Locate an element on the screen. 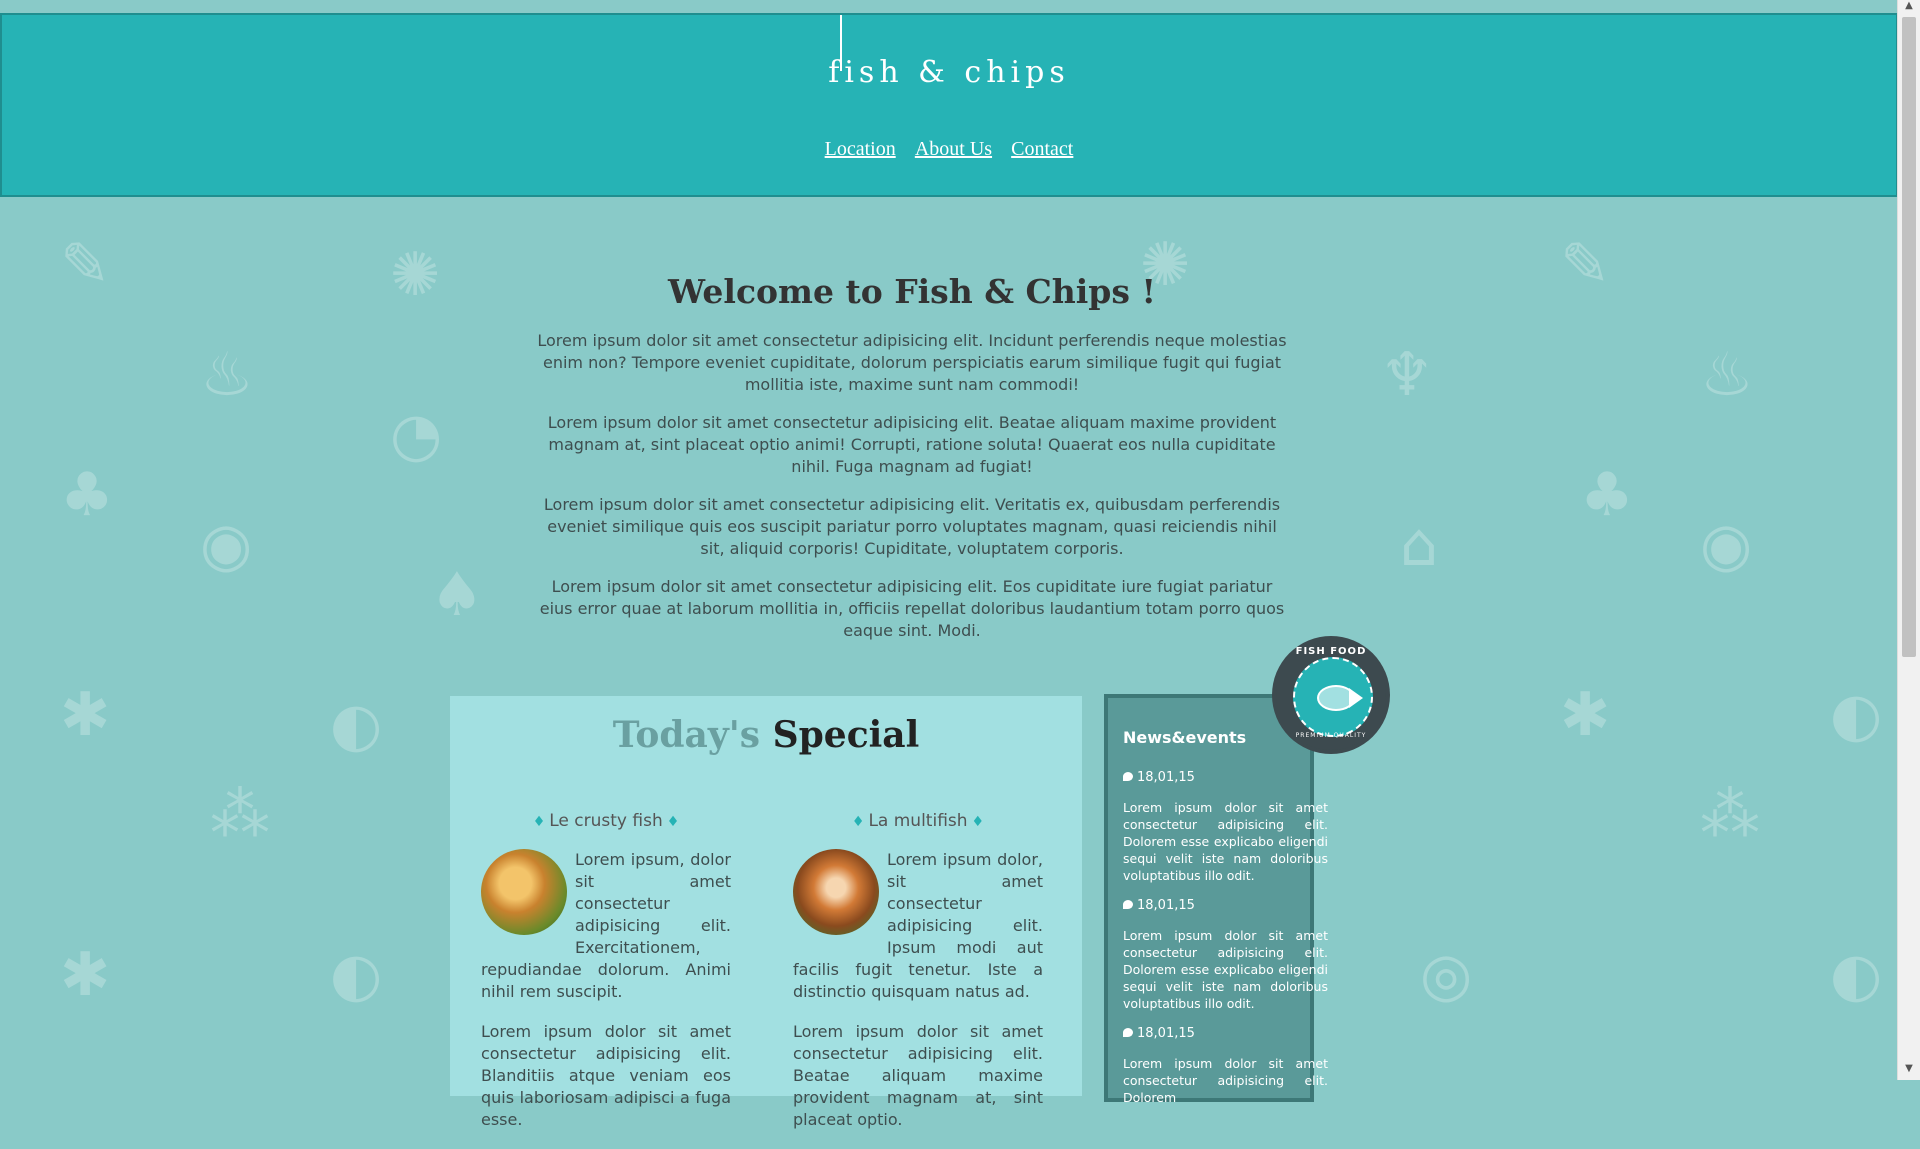 The height and width of the screenshot is (1149, 1920). scroll-down-arrow-icon: ▼ is located at coordinates (1909, 1071).